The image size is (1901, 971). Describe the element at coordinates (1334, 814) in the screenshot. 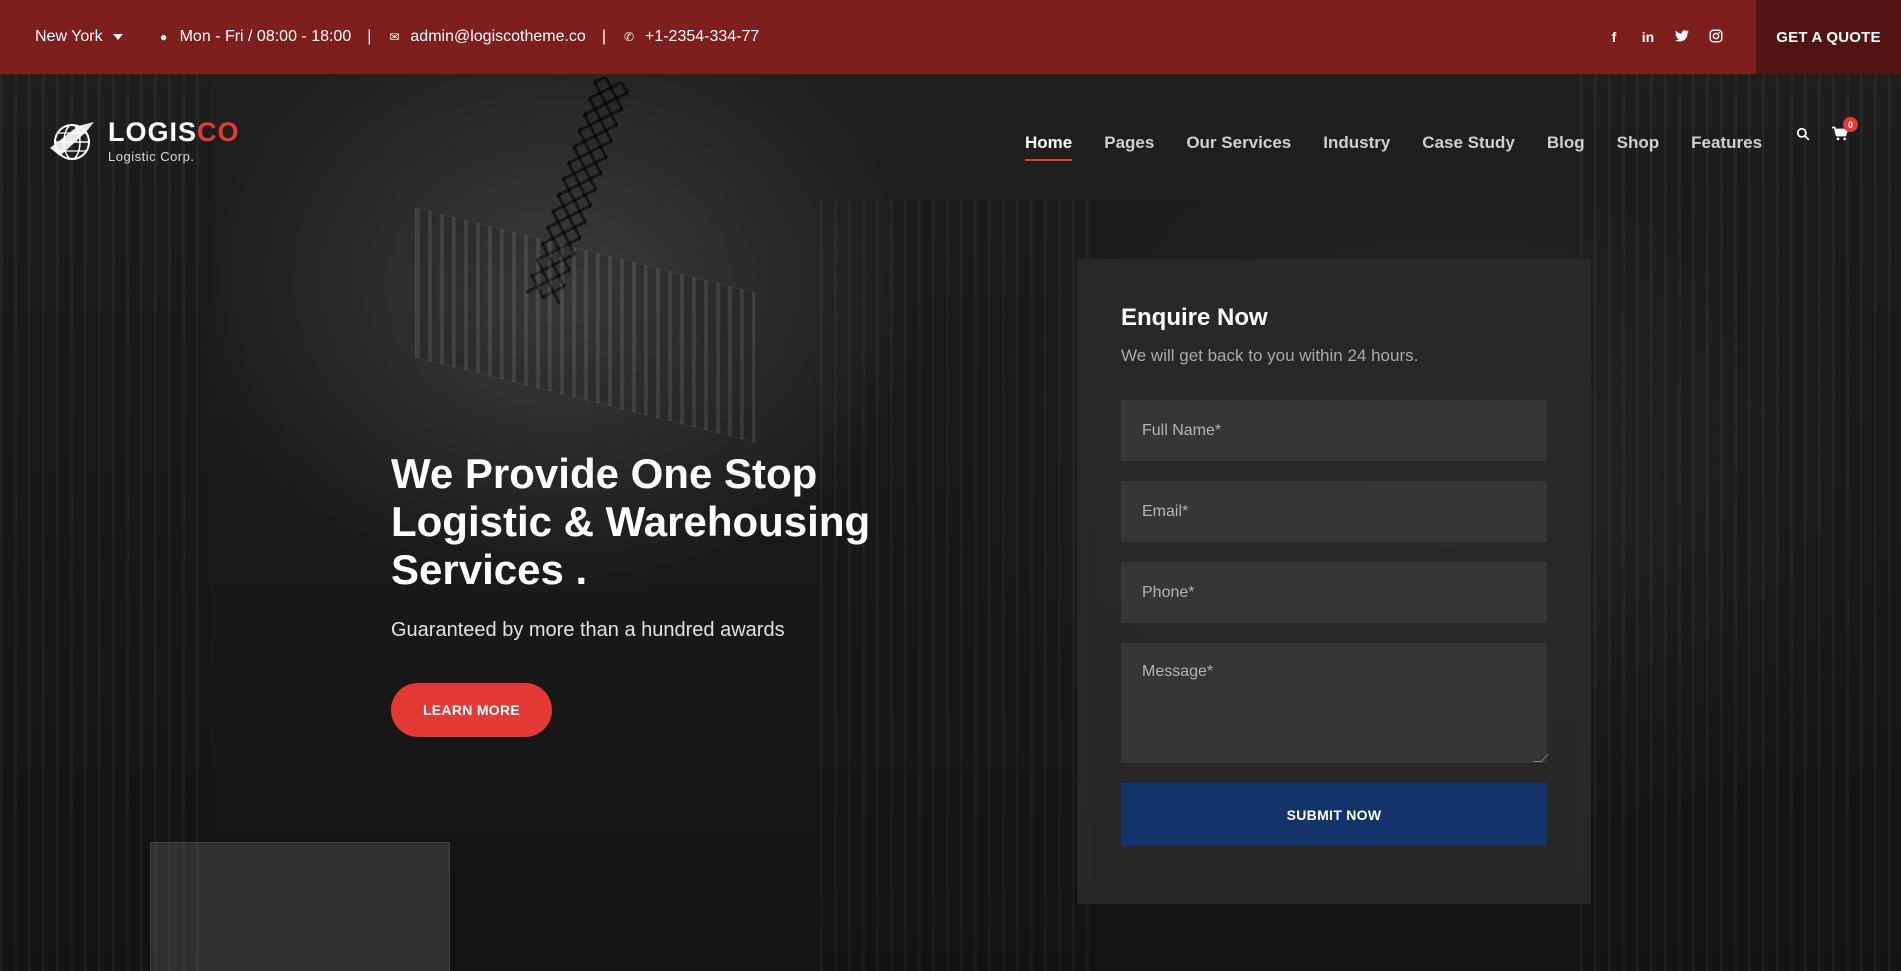

I see `submit-button: SUBMIT NOW` at that location.